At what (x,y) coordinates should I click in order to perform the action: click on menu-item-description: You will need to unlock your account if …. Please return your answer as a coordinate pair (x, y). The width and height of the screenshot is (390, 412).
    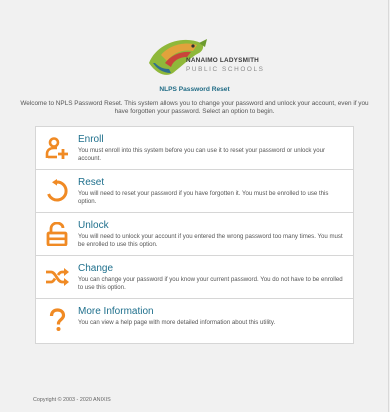
    Looking at the image, I should click on (210, 240).